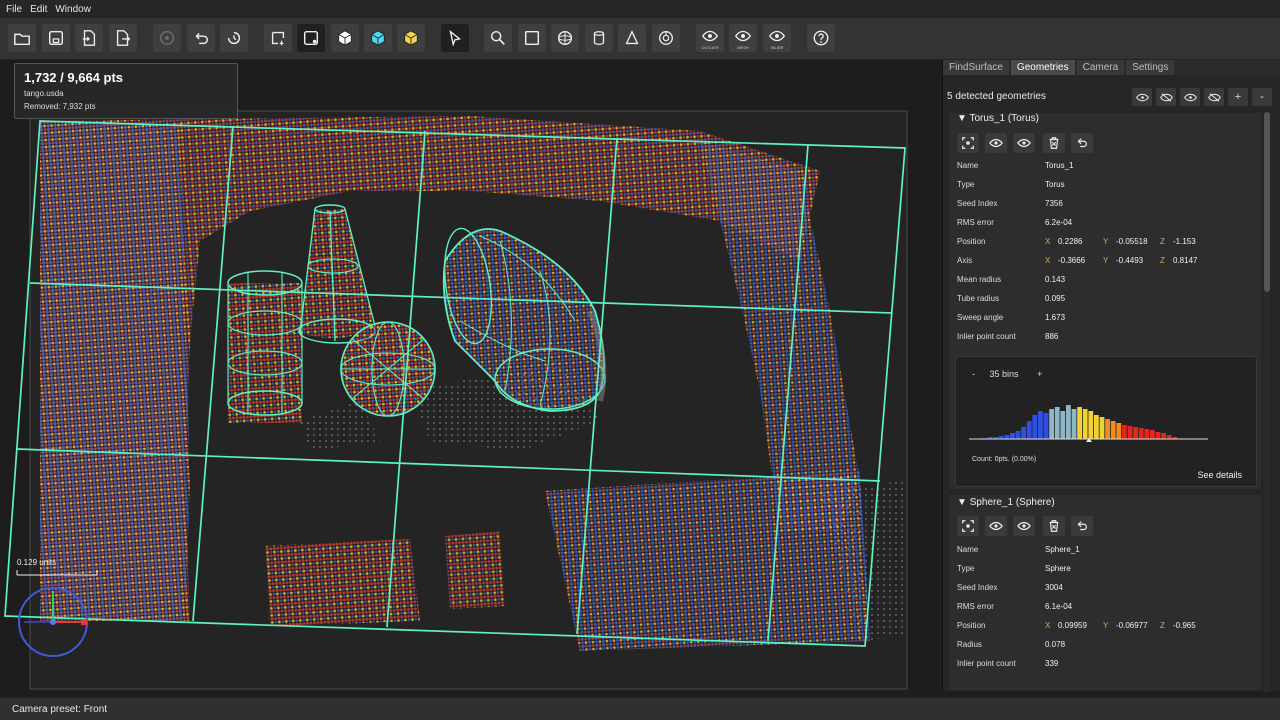 The width and height of the screenshot is (1280, 720). I want to click on history-button, so click(234, 38).